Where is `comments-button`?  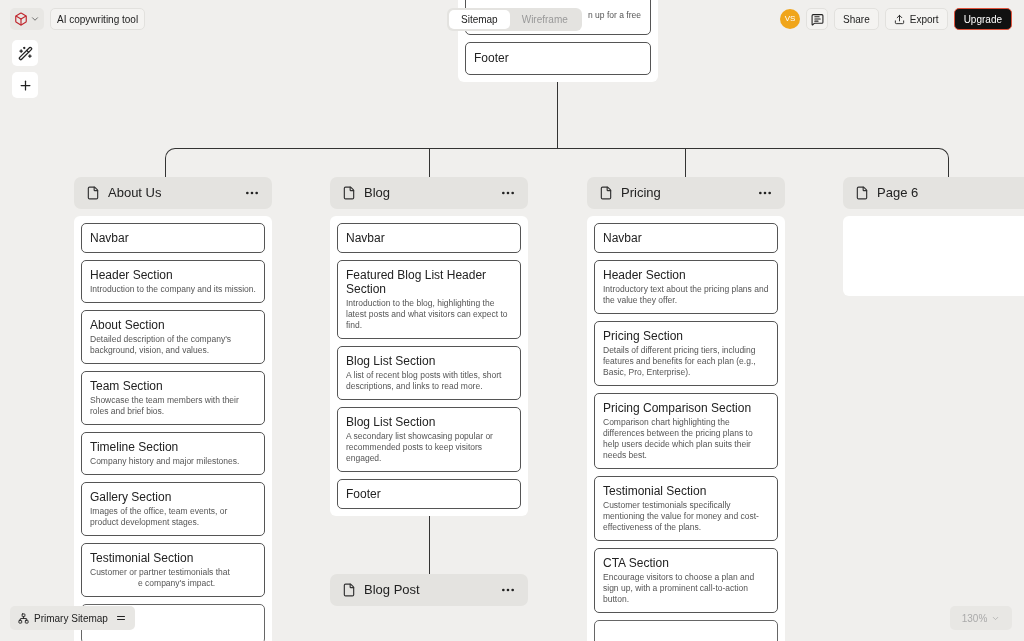 comments-button is located at coordinates (817, 19).